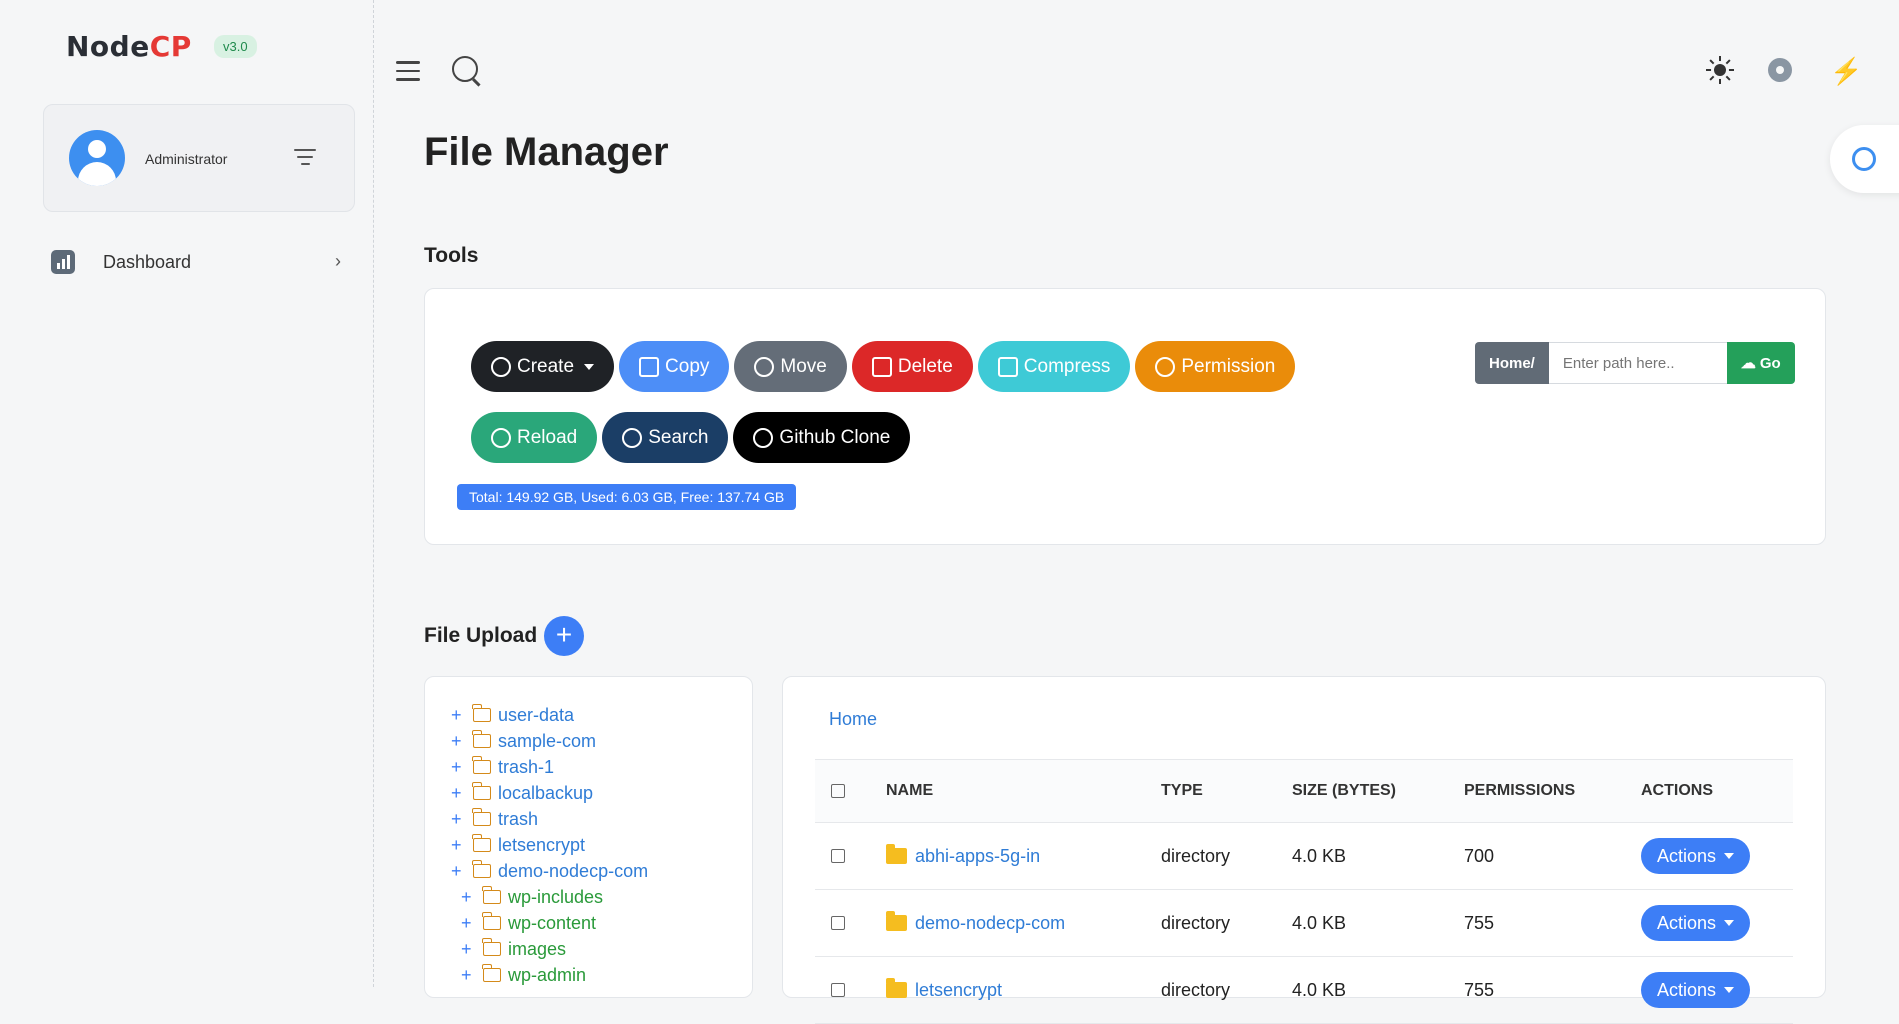 The image size is (1899, 1024). What do you see at coordinates (518, 845) in the screenshot?
I see `tree-item: + letsencrypt` at bounding box center [518, 845].